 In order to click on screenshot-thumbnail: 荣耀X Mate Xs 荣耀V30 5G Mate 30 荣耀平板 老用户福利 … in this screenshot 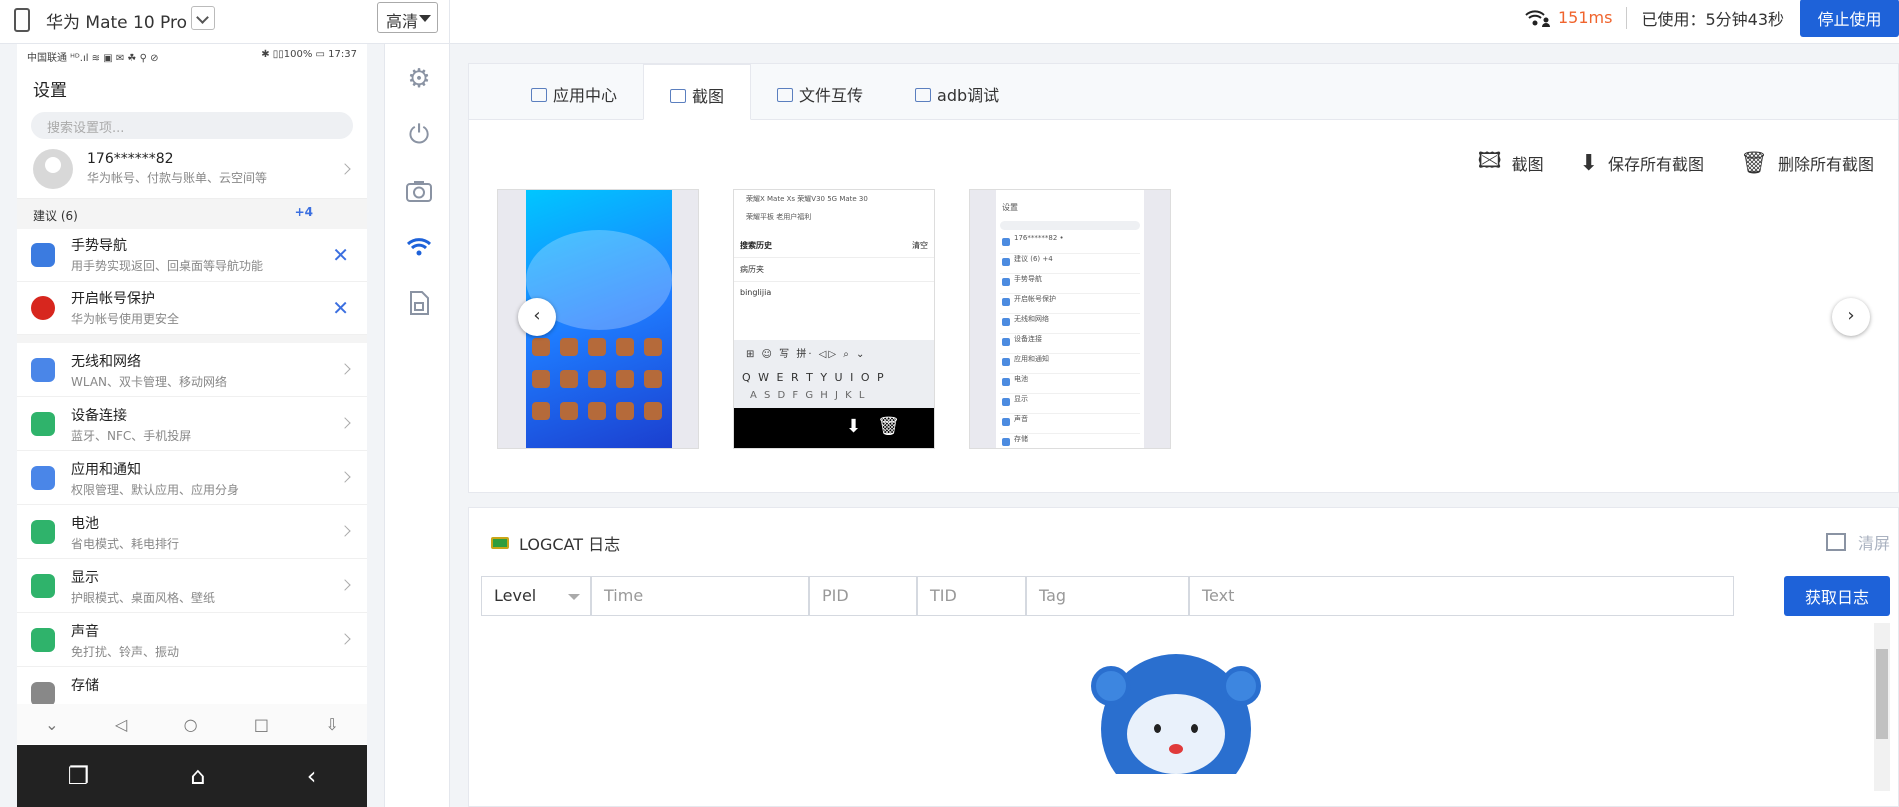, I will do `click(834, 319)`.